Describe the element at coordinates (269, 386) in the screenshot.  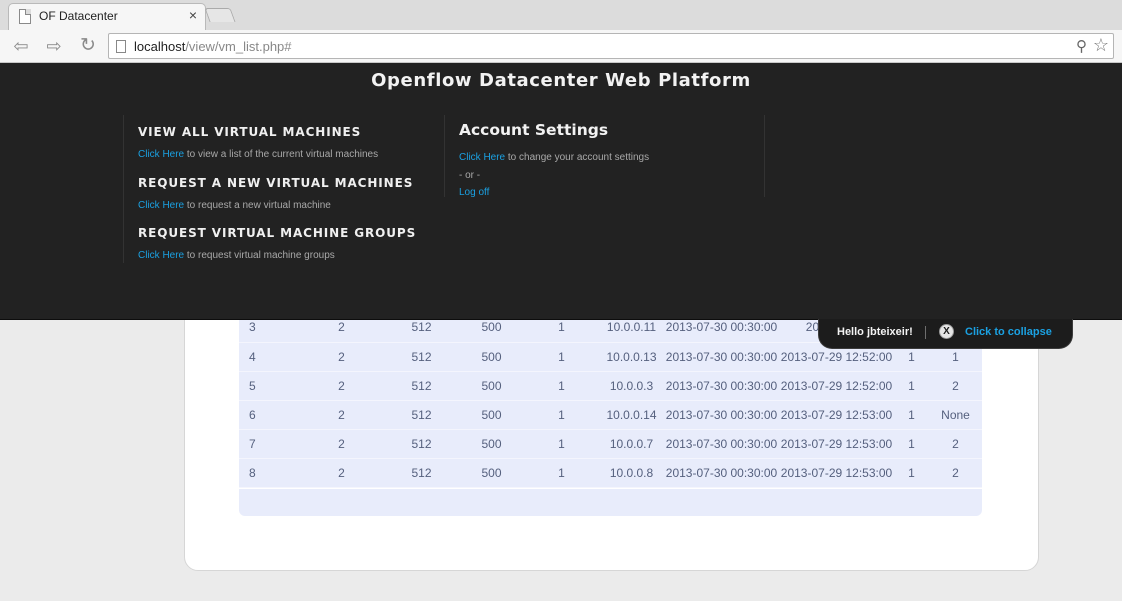
I see `table-cell: 5` at that location.